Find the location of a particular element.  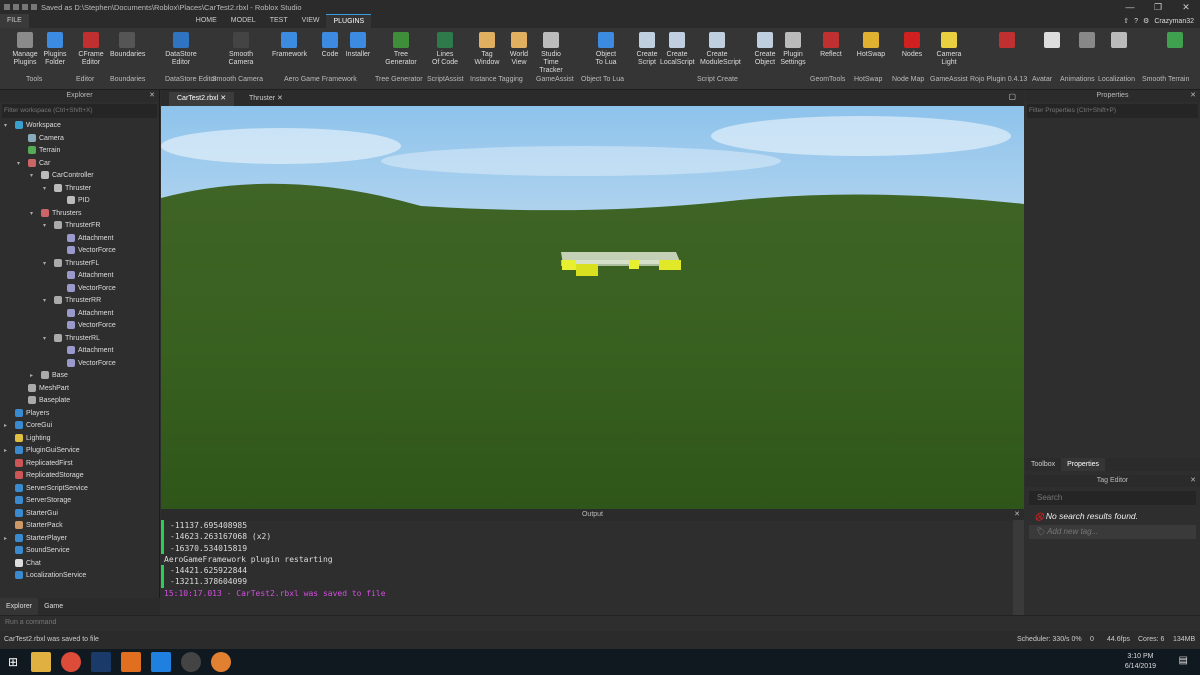

command-bar: Run a command is located at coordinates (600, 623).